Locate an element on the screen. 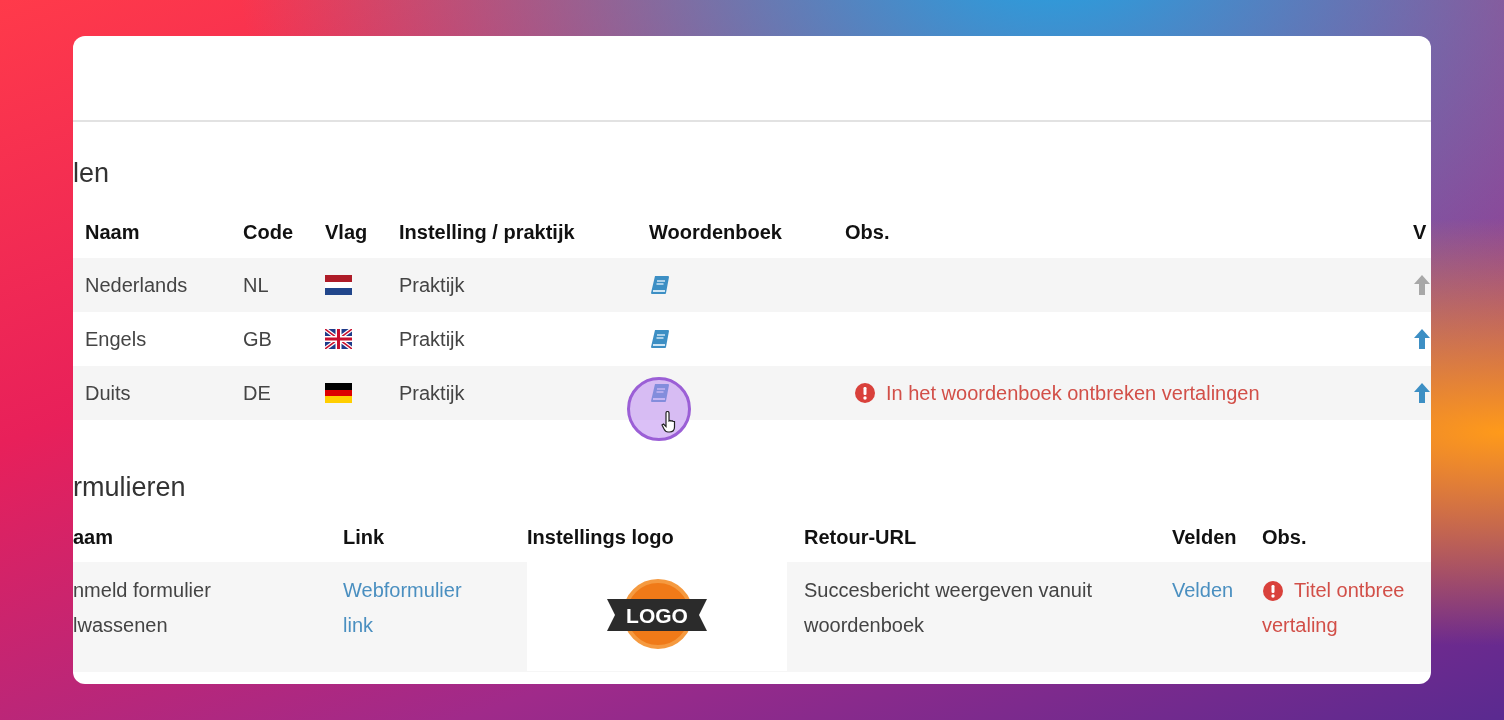 The image size is (1504, 720). column-header: V is located at coordinates (1420, 232).